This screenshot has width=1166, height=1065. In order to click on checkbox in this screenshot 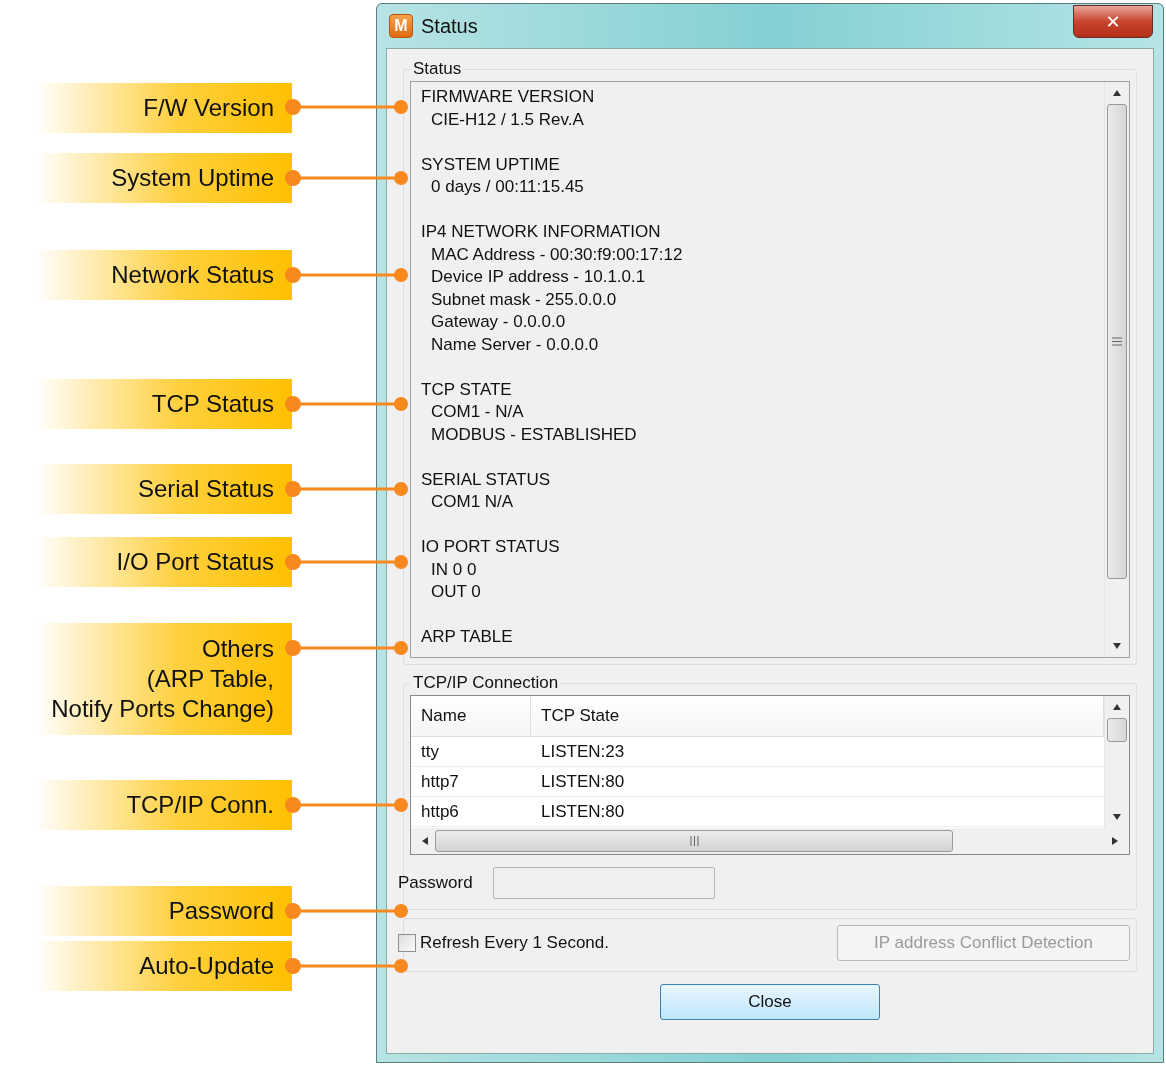, I will do `click(407, 943)`.